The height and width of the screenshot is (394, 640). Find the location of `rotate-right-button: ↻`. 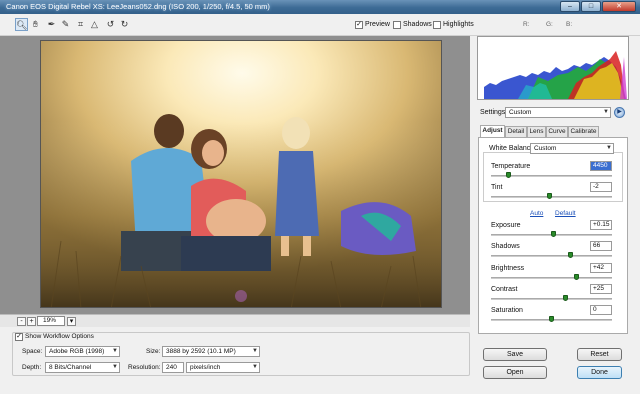

rotate-right-button: ↻ is located at coordinates (124, 24).